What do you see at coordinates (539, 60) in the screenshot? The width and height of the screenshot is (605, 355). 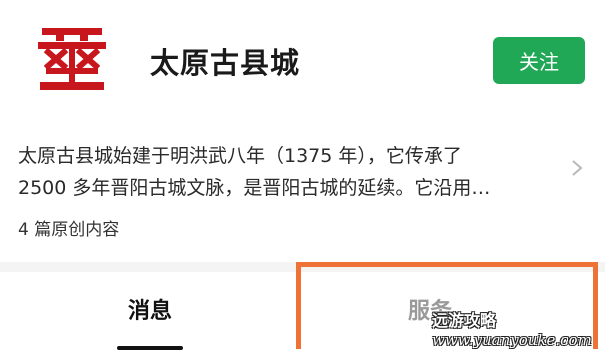 I see `follow-button: 关注` at bounding box center [539, 60].